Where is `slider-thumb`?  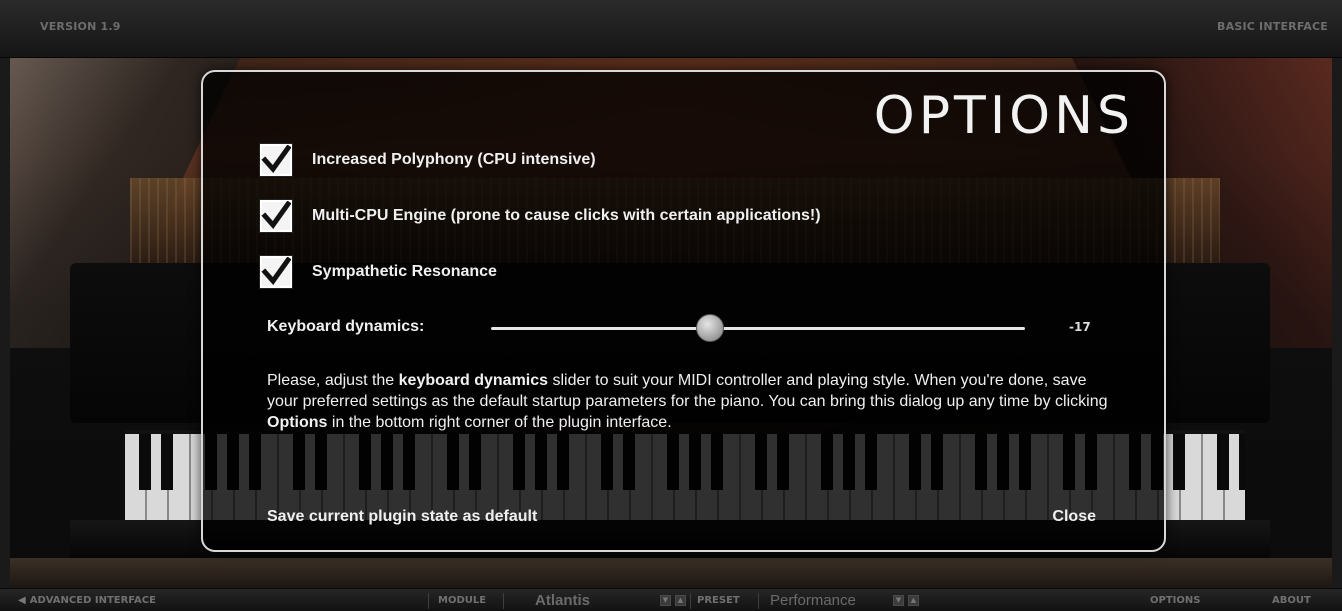
slider-thumb is located at coordinates (709, 328).